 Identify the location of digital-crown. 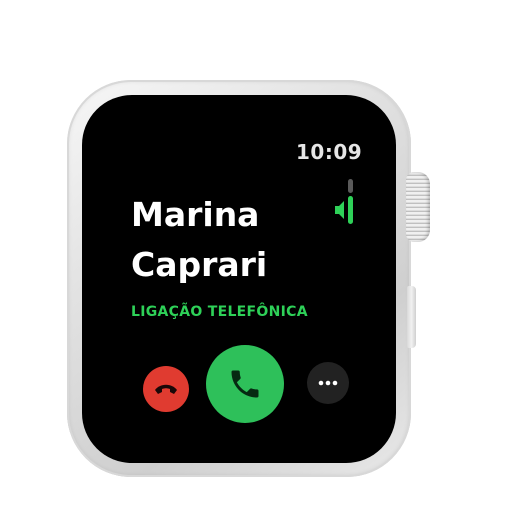
(418, 207).